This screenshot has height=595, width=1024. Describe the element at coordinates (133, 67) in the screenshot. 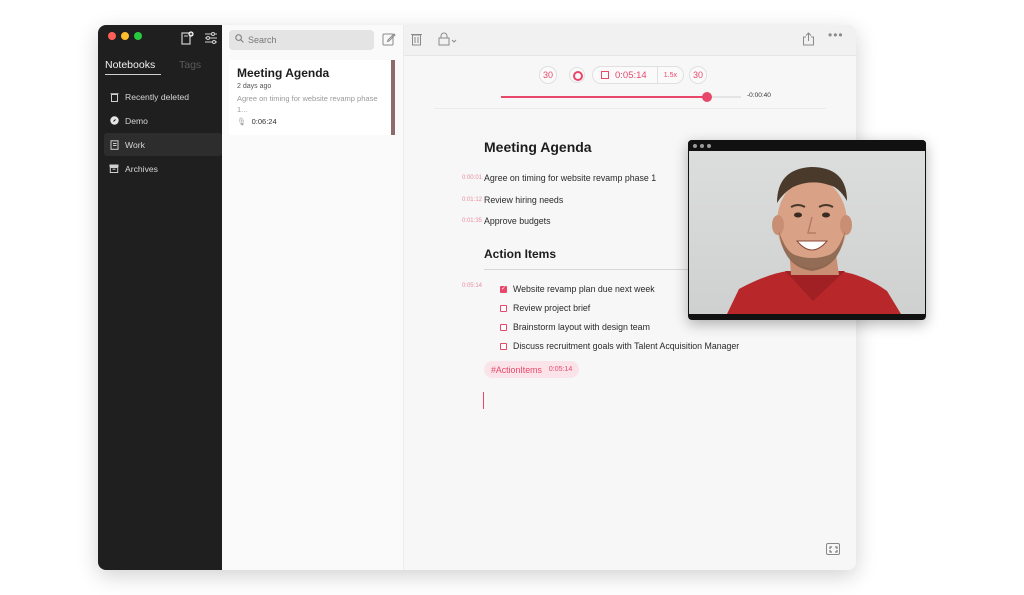

I see `tab-notebooks: Notebooks` at that location.